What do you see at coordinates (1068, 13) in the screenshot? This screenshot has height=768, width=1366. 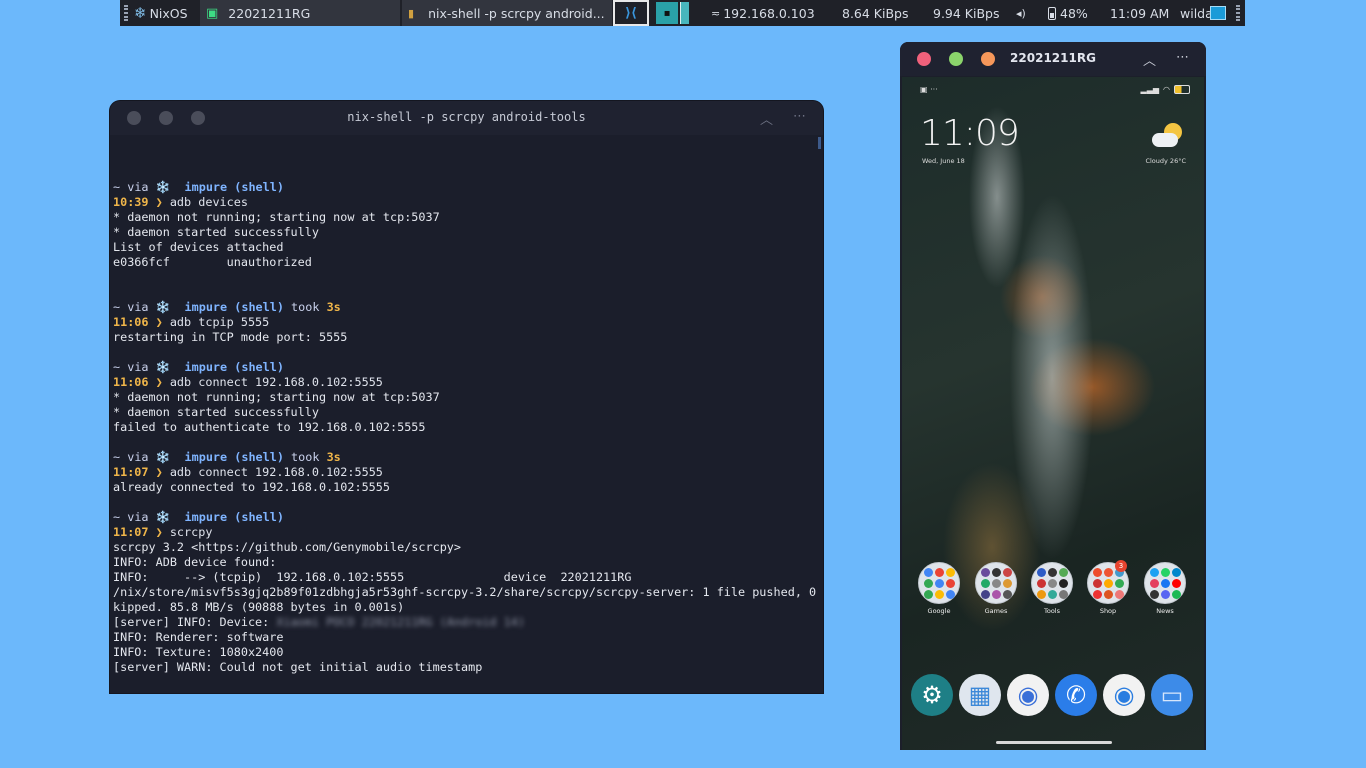 I see `battery-indicator: 48%` at bounding box center [1068, 13].